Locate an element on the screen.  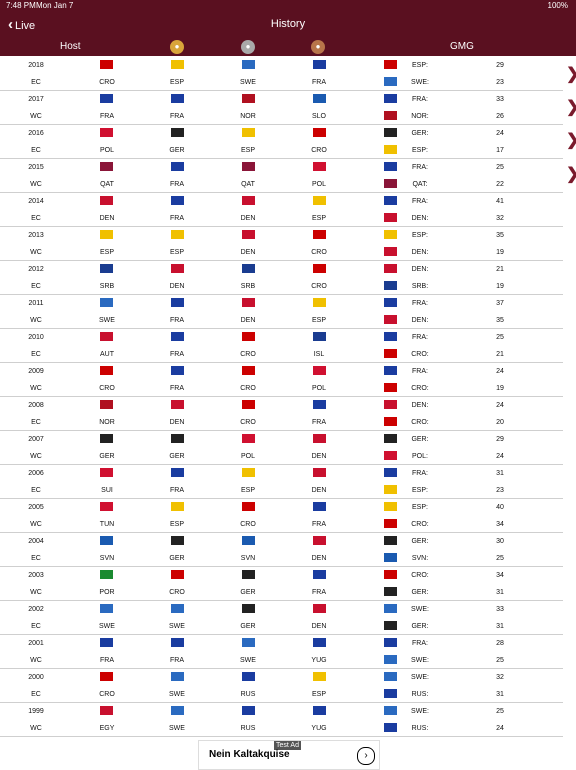
table-row: 2017 WC FRA FRA NOR SLO FRA: 33 NOR: 26 is located at coordinates (281, 107).